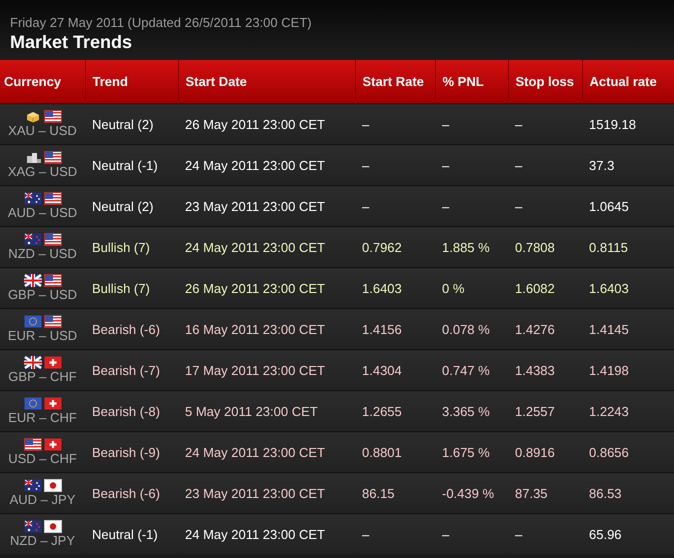 The width and height of the screenshot is (674, 558). What do you see at coordinates (628, 247) in the screenshot?
I see `table-cell: 0.8115` at bounding box center [628, 247].